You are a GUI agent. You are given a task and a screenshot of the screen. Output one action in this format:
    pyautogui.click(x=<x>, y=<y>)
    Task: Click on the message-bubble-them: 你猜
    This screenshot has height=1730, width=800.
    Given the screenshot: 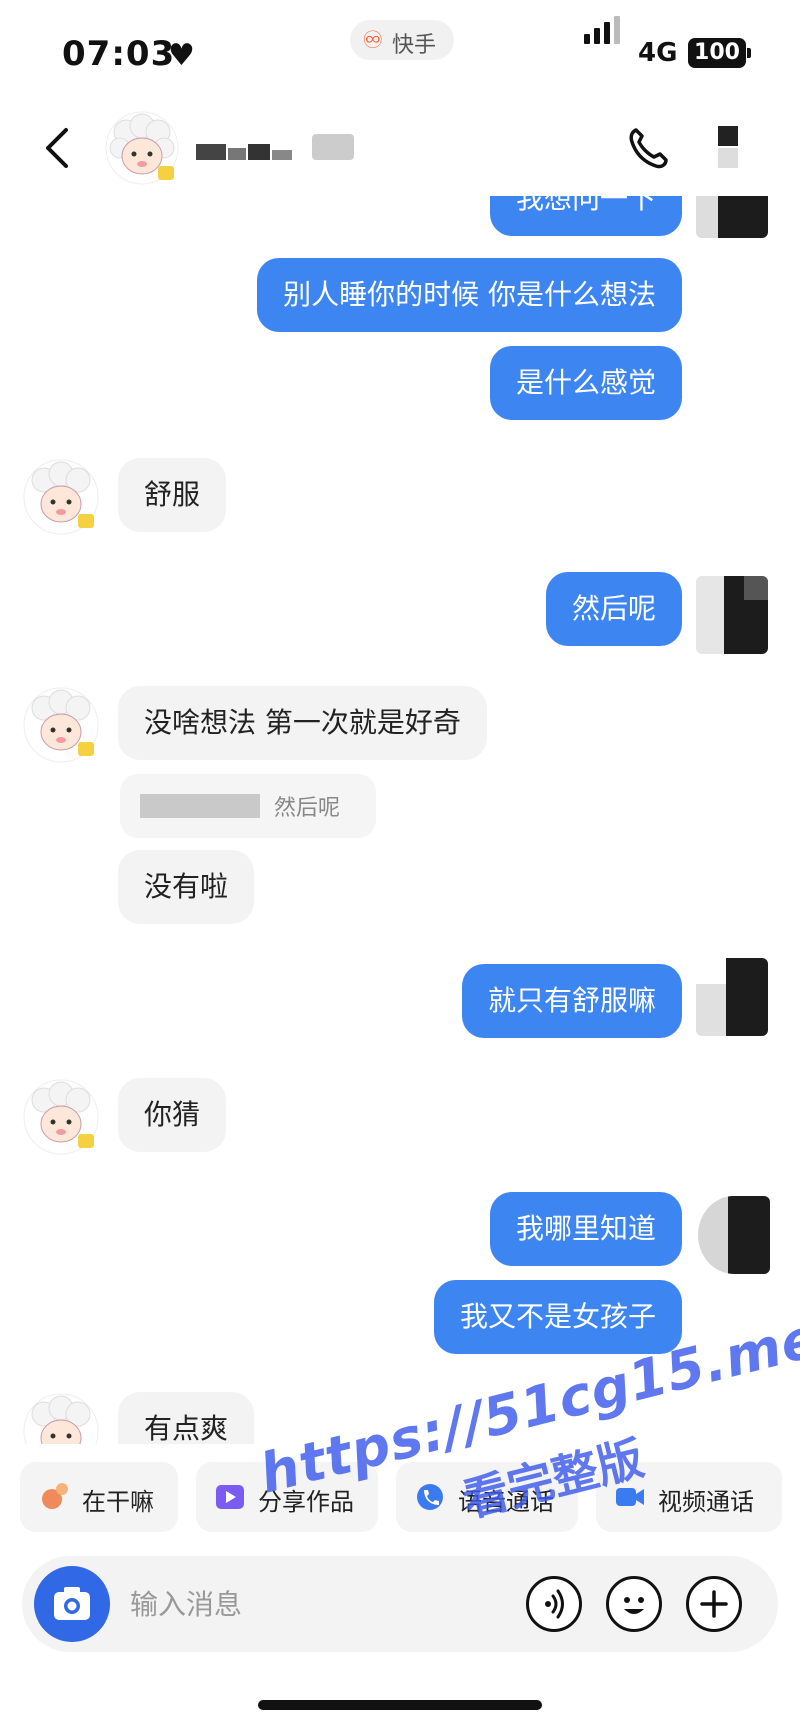 What is the action you would take?
    pyautogui.click(x=172, y=1115)
    